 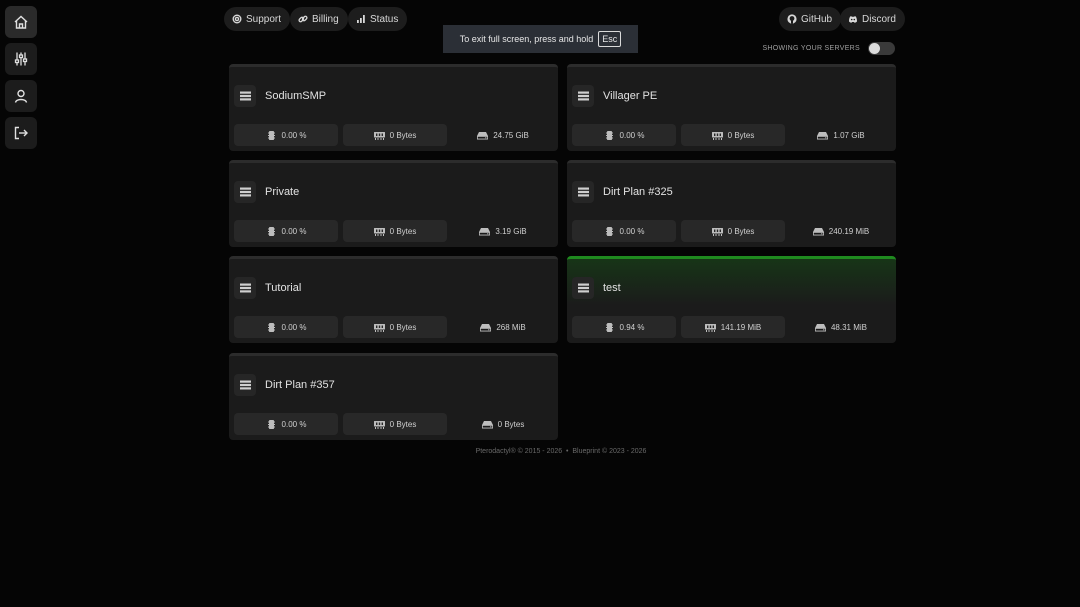 What do you see at coordinates (879, 19) in the screenshot?
I see `discord-label: Discord` at bounding box center [879, 19].